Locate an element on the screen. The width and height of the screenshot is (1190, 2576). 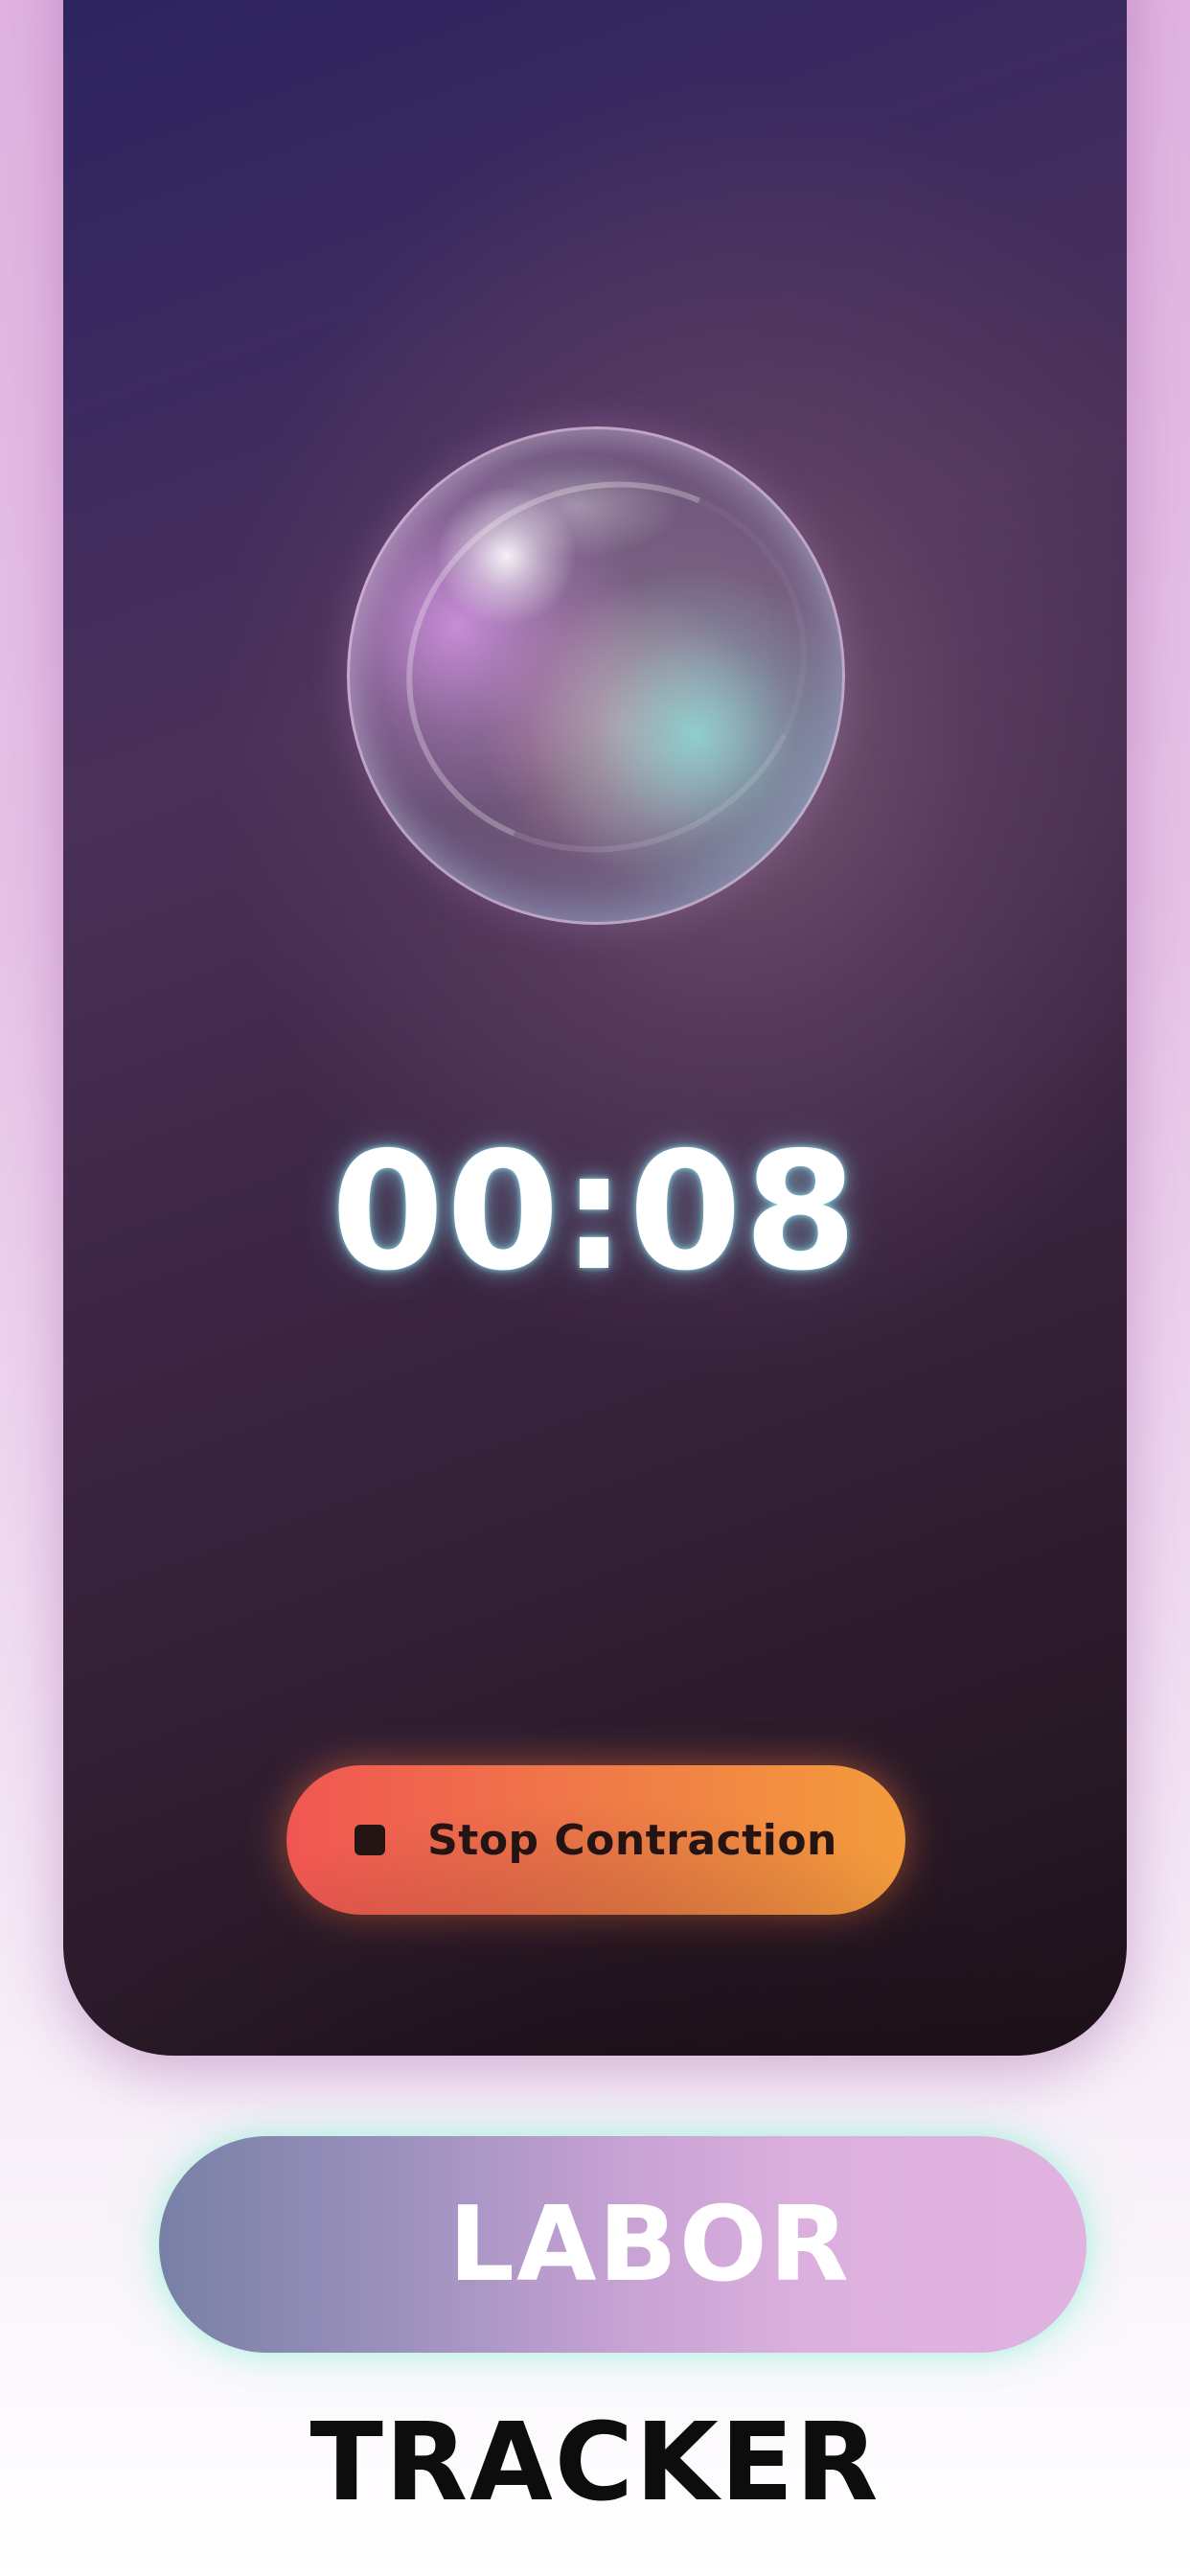
stop-square-icon is located at coordinates (371, 1840).